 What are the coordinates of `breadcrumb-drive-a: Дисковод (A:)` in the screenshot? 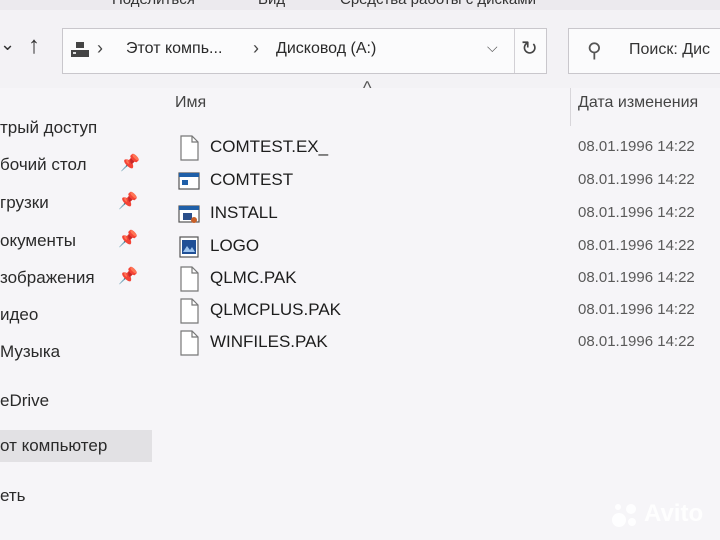 It's located at (326, 49).